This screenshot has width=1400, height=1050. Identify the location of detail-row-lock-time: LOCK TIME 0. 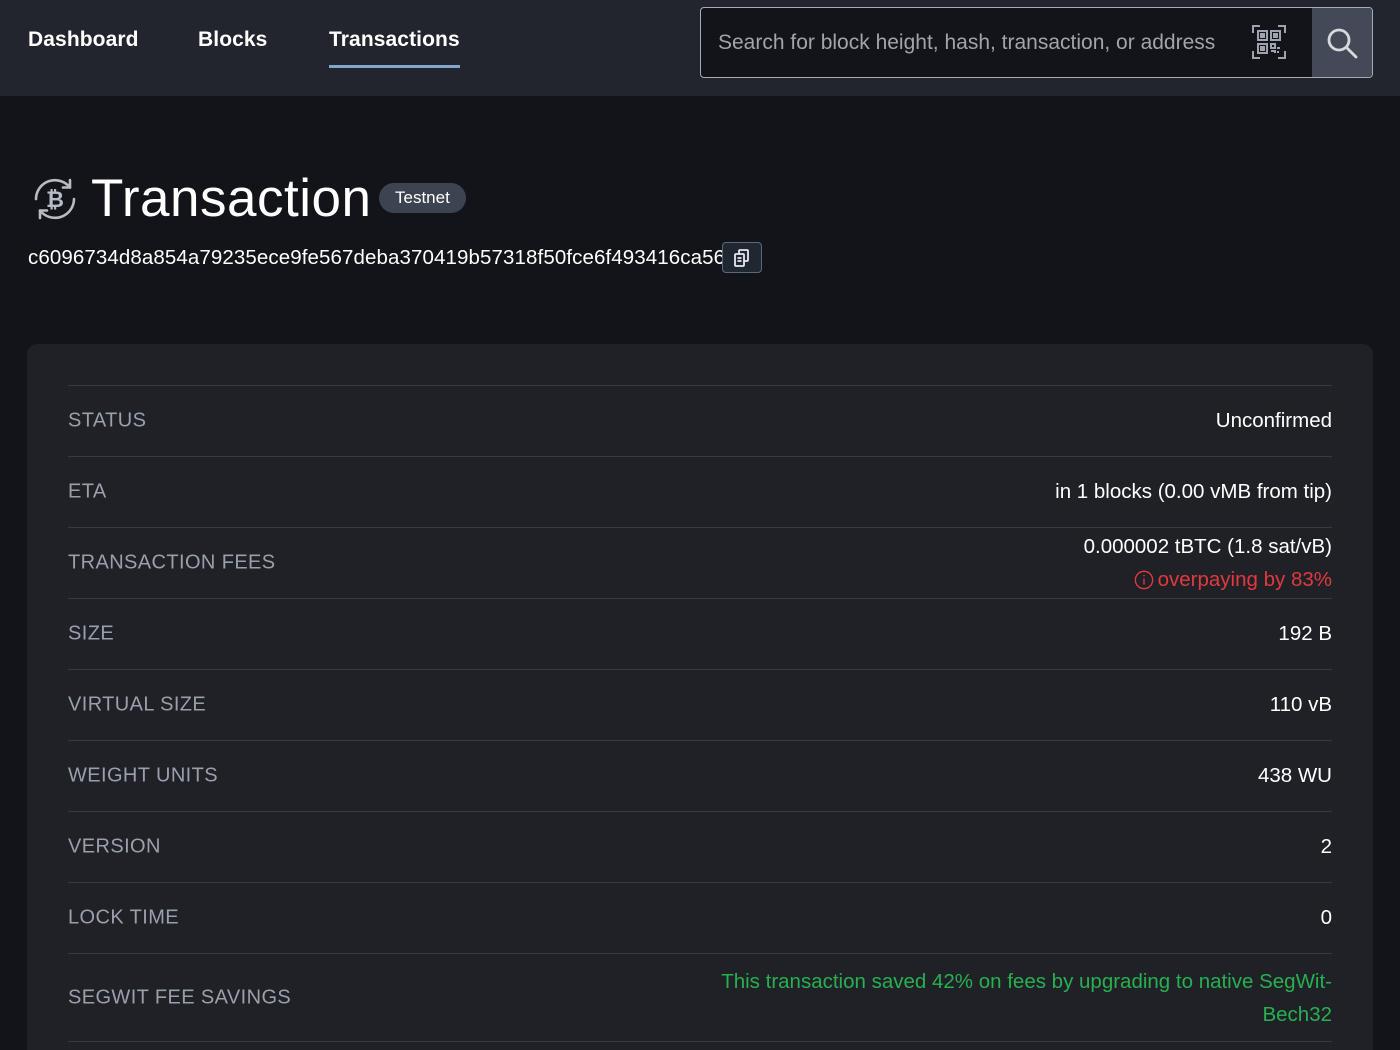
(700, 917).